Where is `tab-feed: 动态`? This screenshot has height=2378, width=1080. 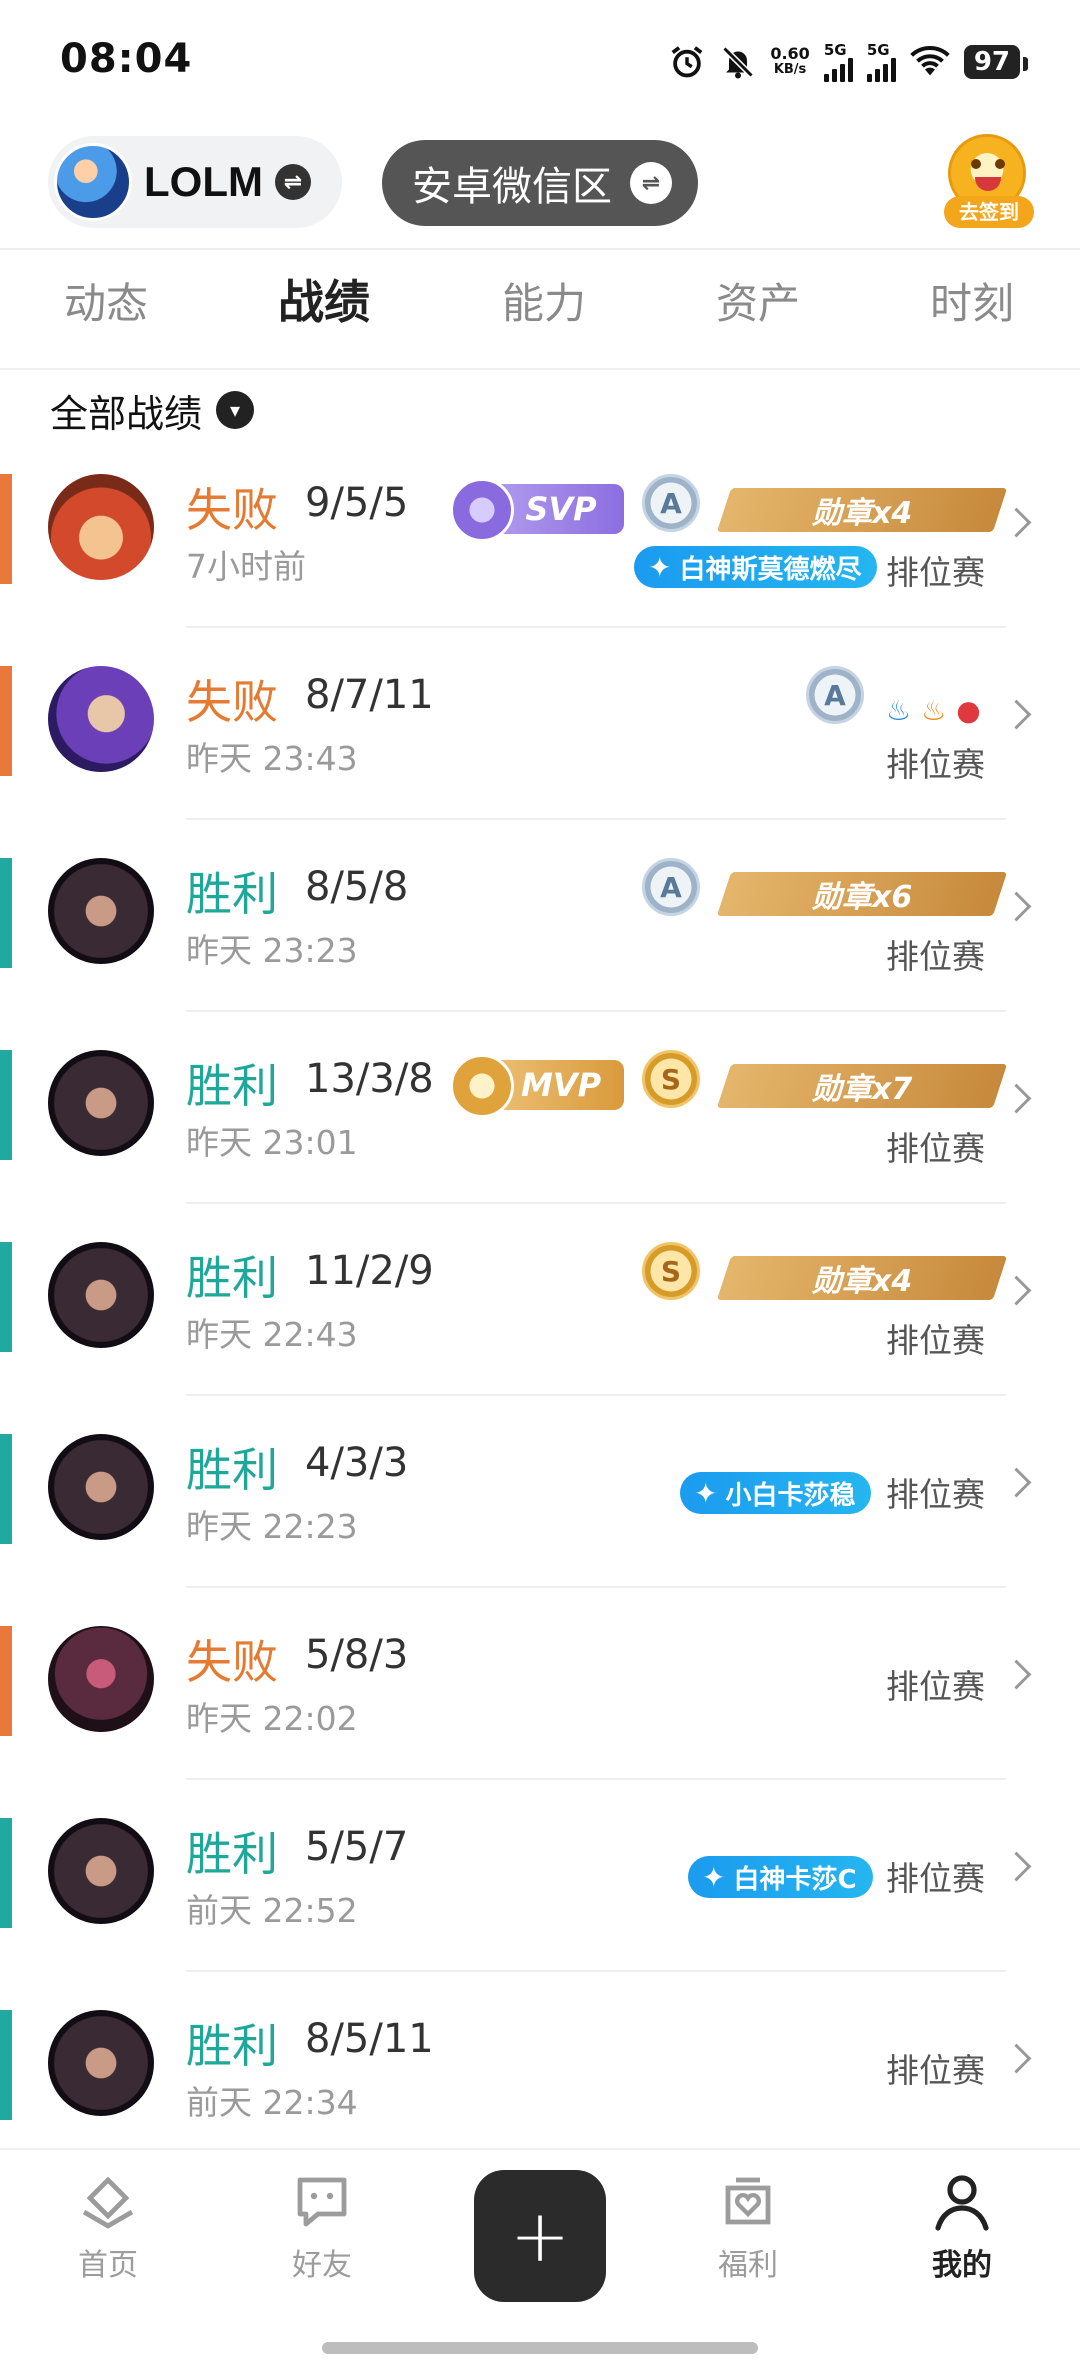
tab-feed: 动态 is located at coordinates (106, 300).